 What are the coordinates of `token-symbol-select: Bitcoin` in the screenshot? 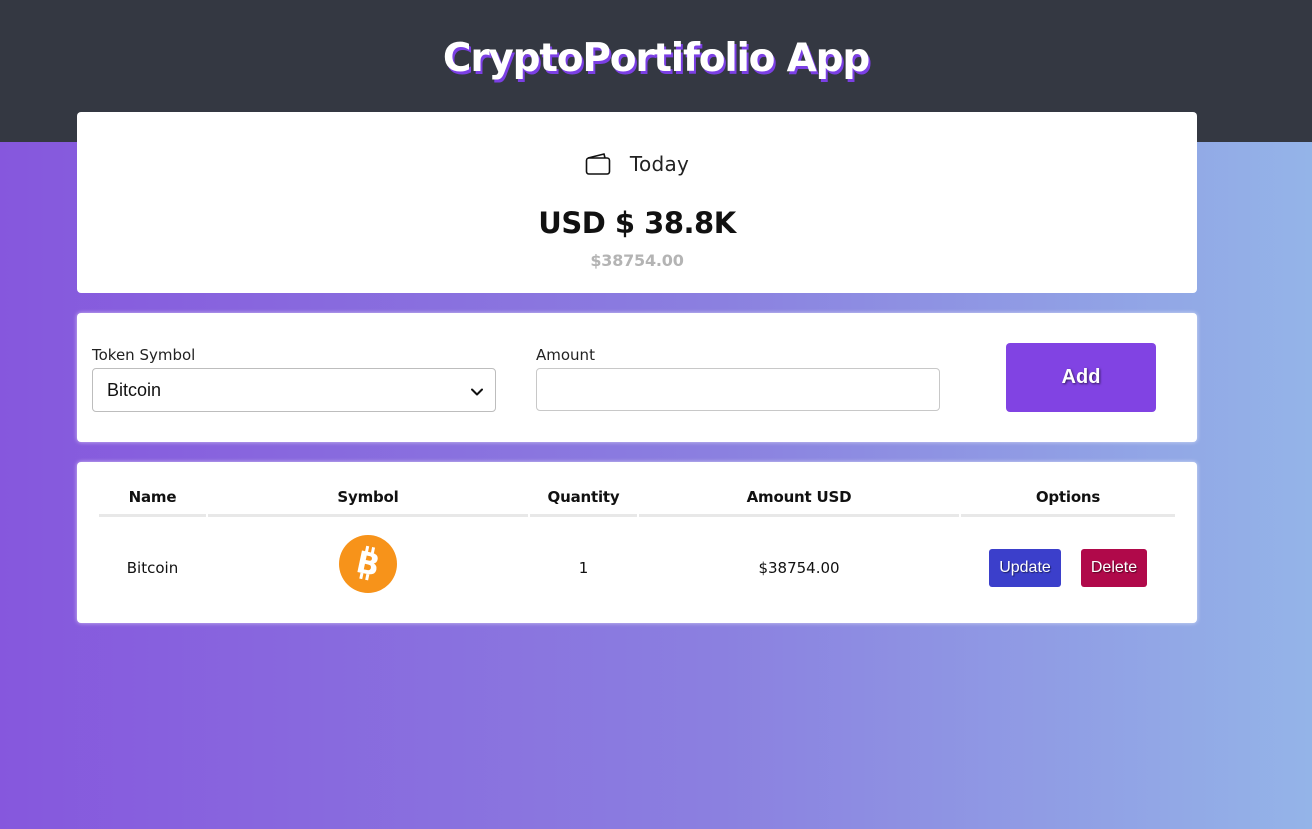 It's located at (294, 390).